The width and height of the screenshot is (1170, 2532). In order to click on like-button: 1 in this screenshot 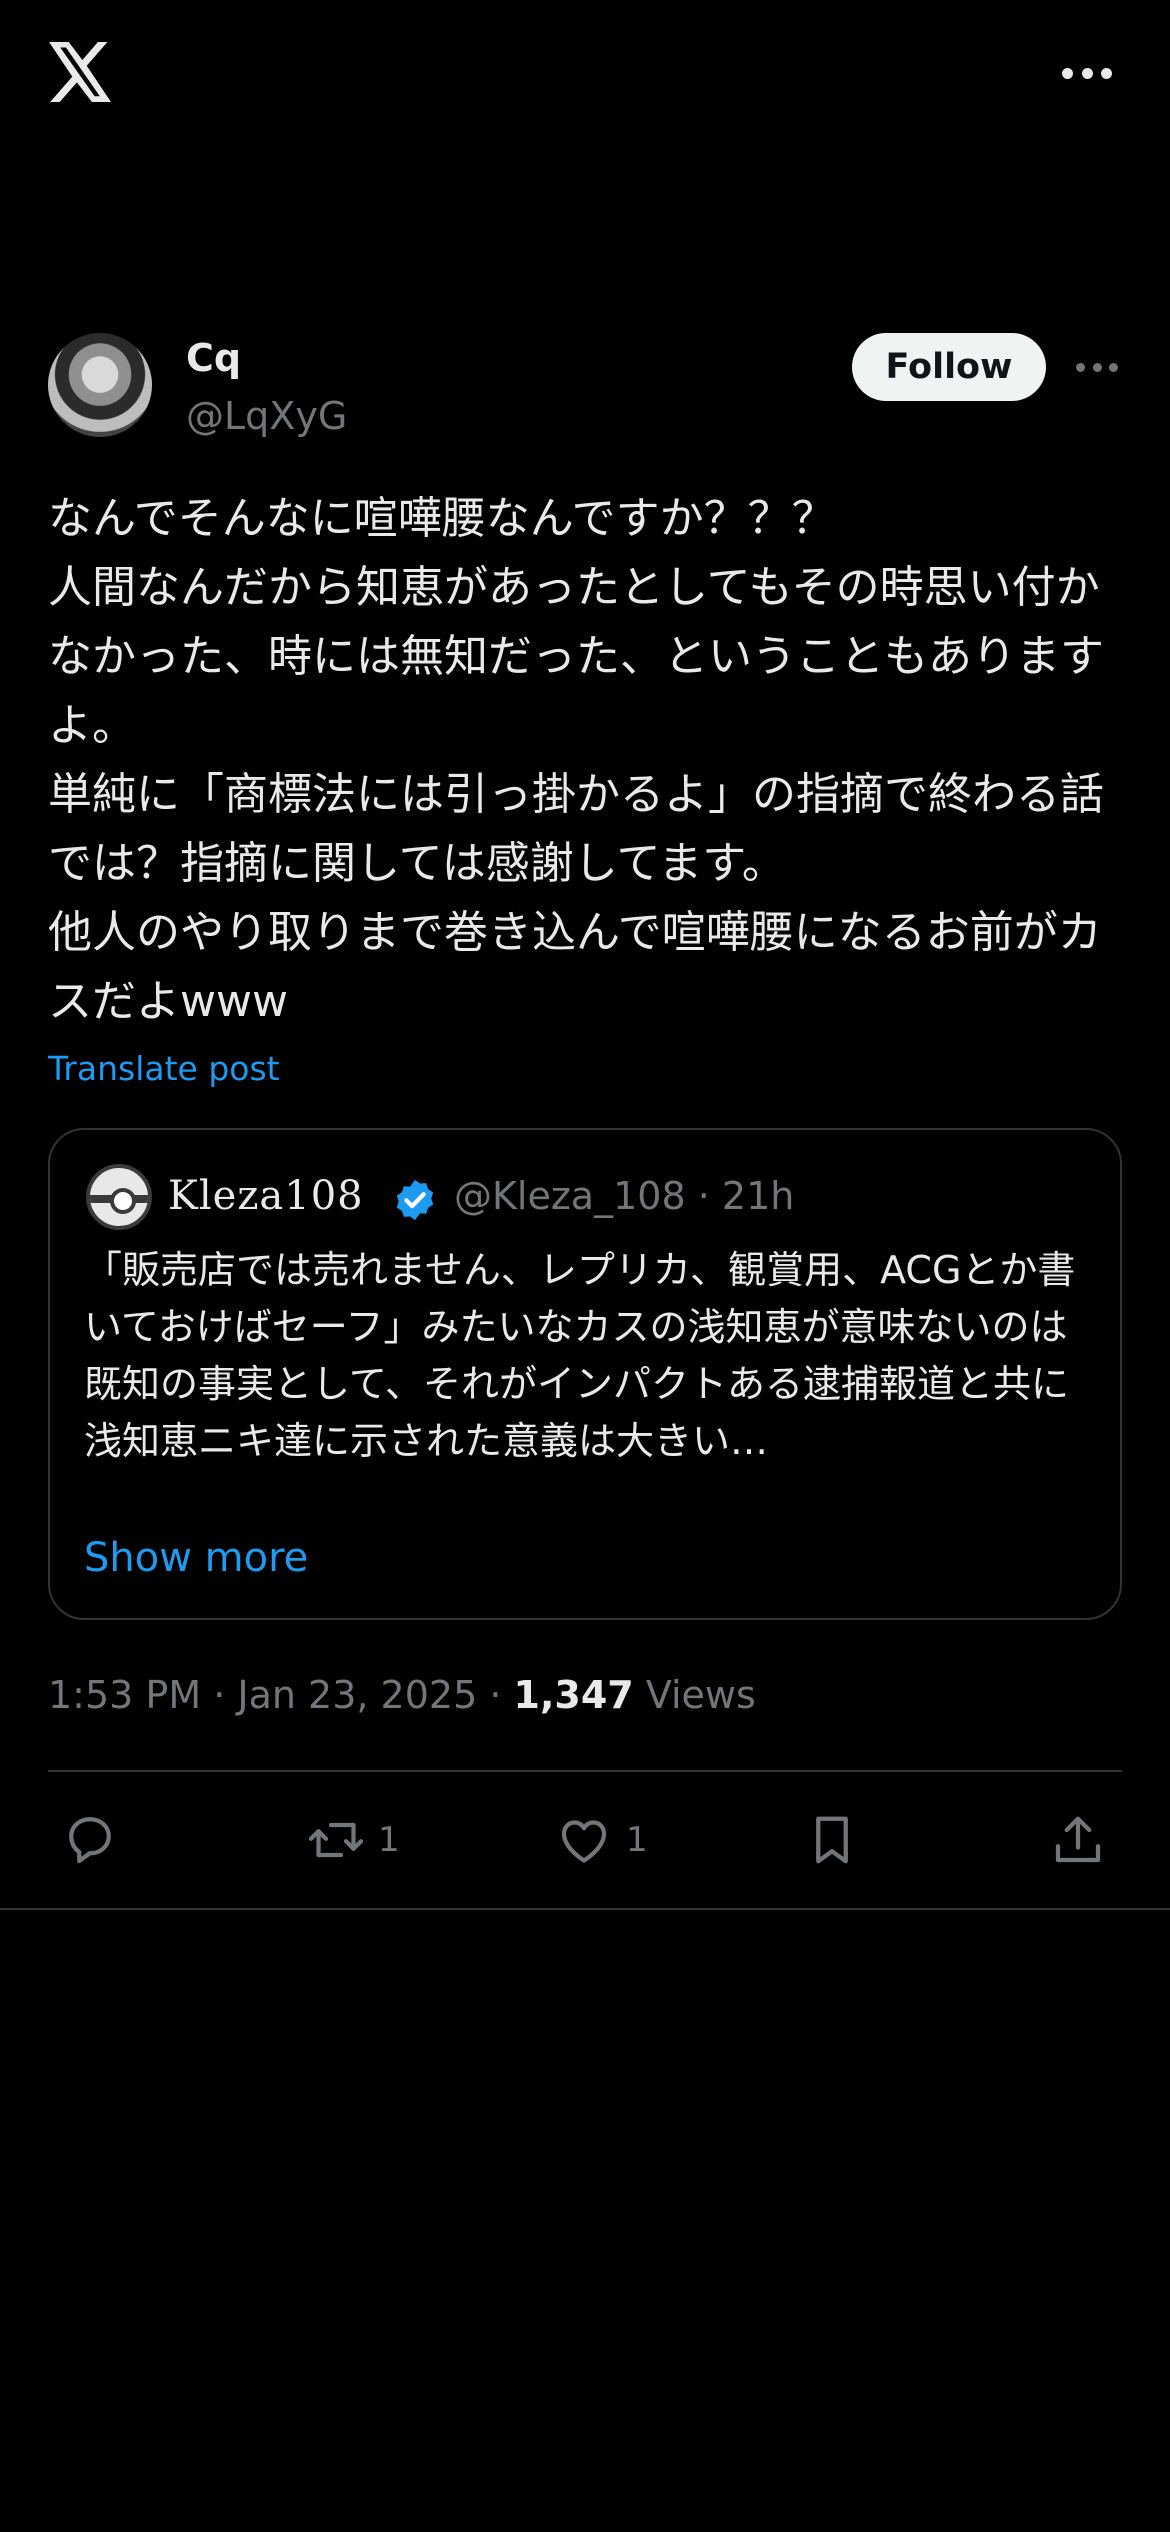, I will do `click(601, 1840)`.